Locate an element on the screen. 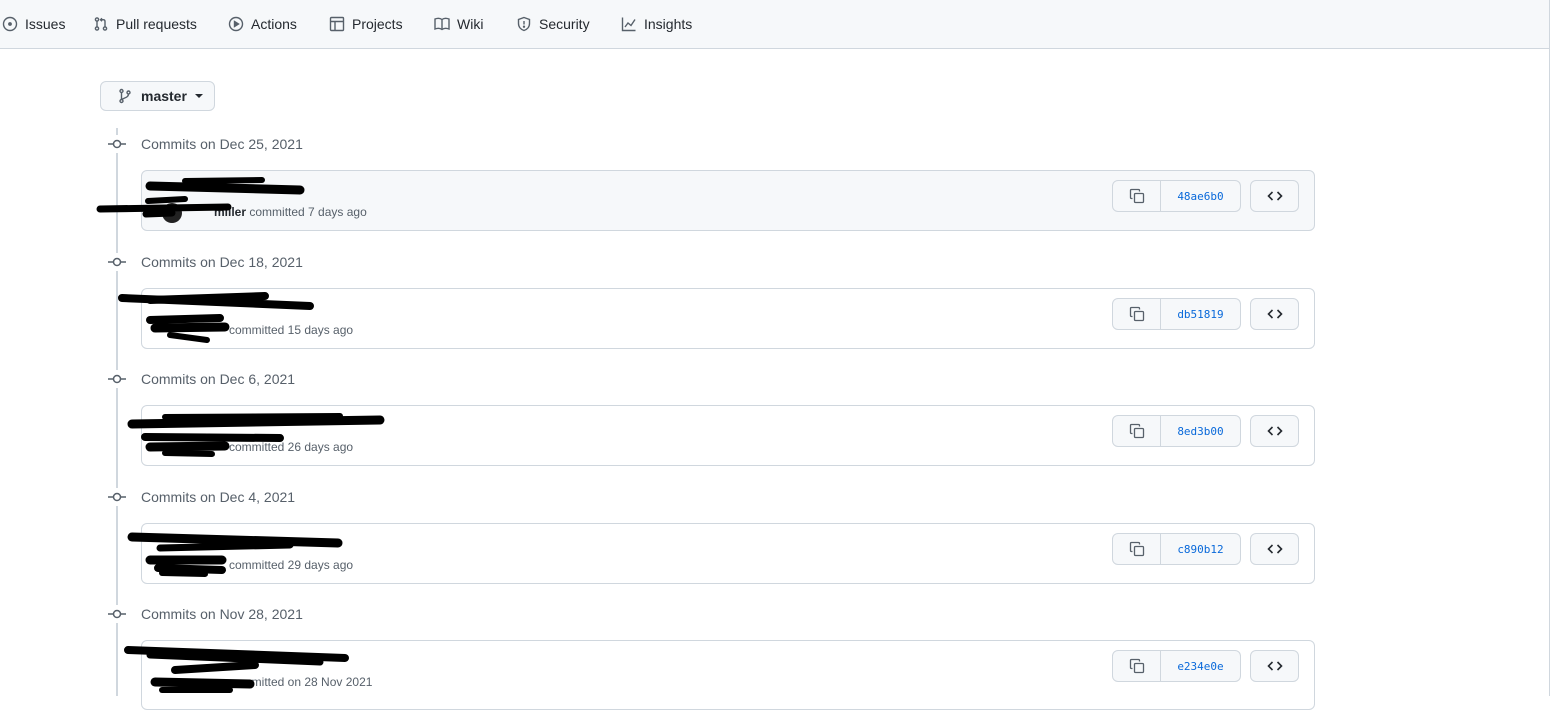  commit-meta: committed 15 days ago is located at coordinates (291, 330).